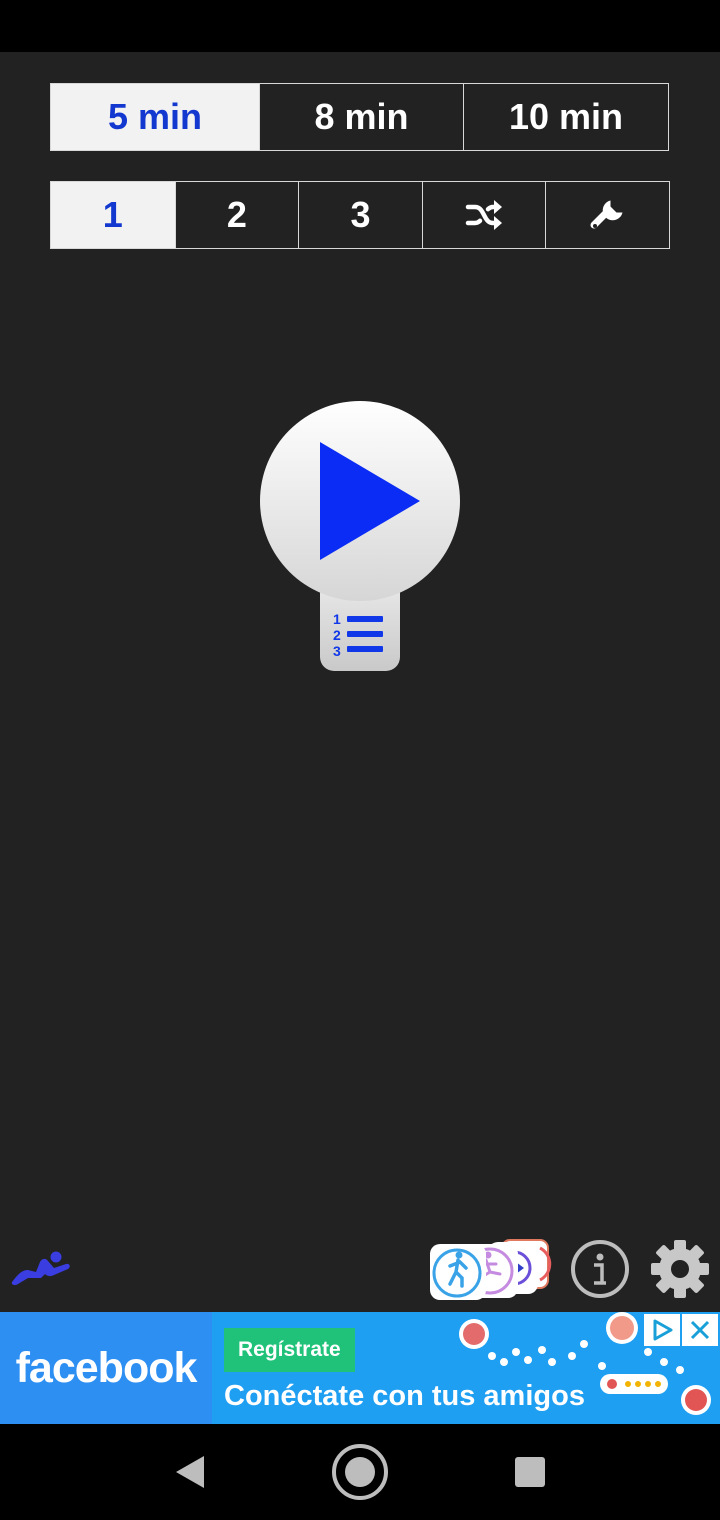 Image resolution: width=720 pixels, height=1520 pixels. What do you see at coordinates (113, 215) in the screenshot?
I see `tab-routine-1: 1` at bounding box center [113, 215].